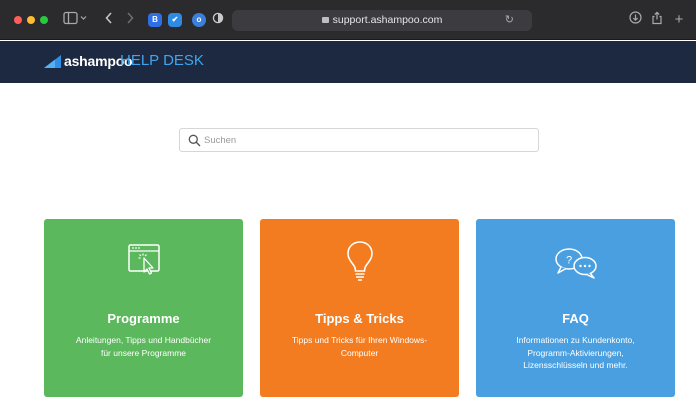 This screenshot has width=696, height=401. I want to click on download-icon, so click(635, 20).